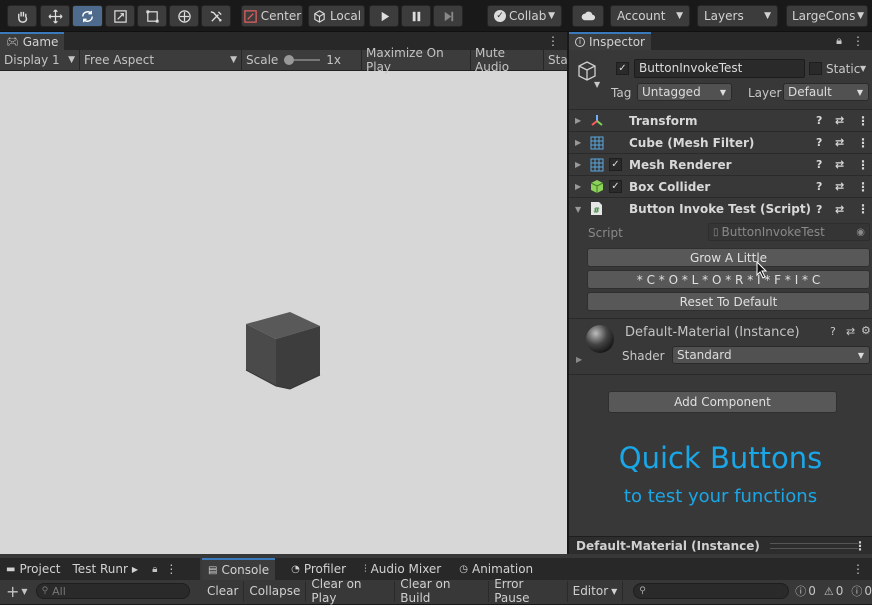 The height and width of the screenshot is (605, 872). Describe the element at coordinates (771, 355) in the screenshot. I see `shader-dropdown: Standard ▼` at that location.